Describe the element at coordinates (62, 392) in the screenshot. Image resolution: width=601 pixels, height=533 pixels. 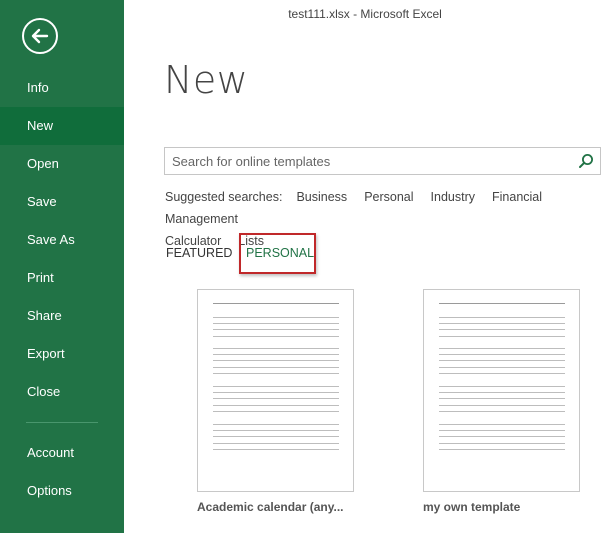
I see `nav-item-close: Close` at that location.